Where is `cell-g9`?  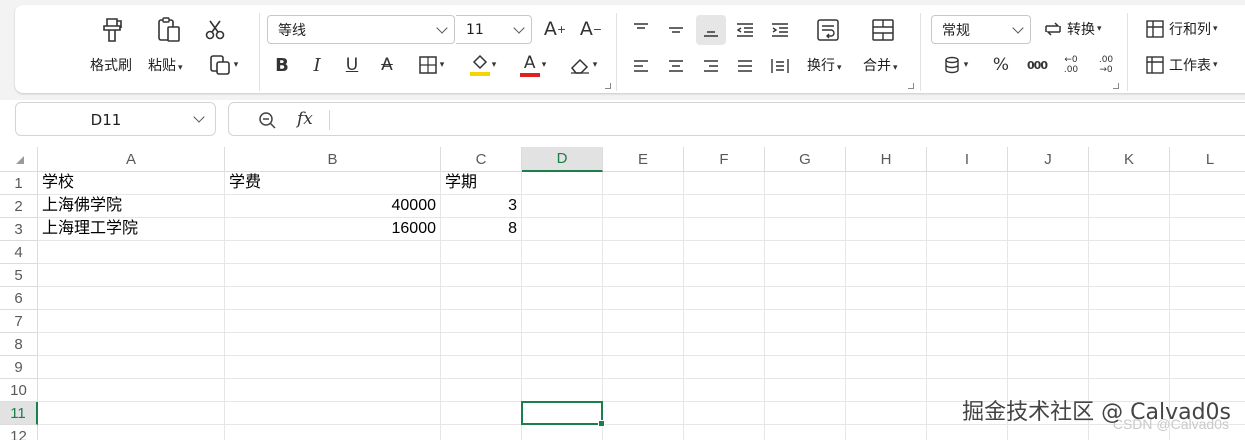 cell-g9 is located at coordinates (805, 367).